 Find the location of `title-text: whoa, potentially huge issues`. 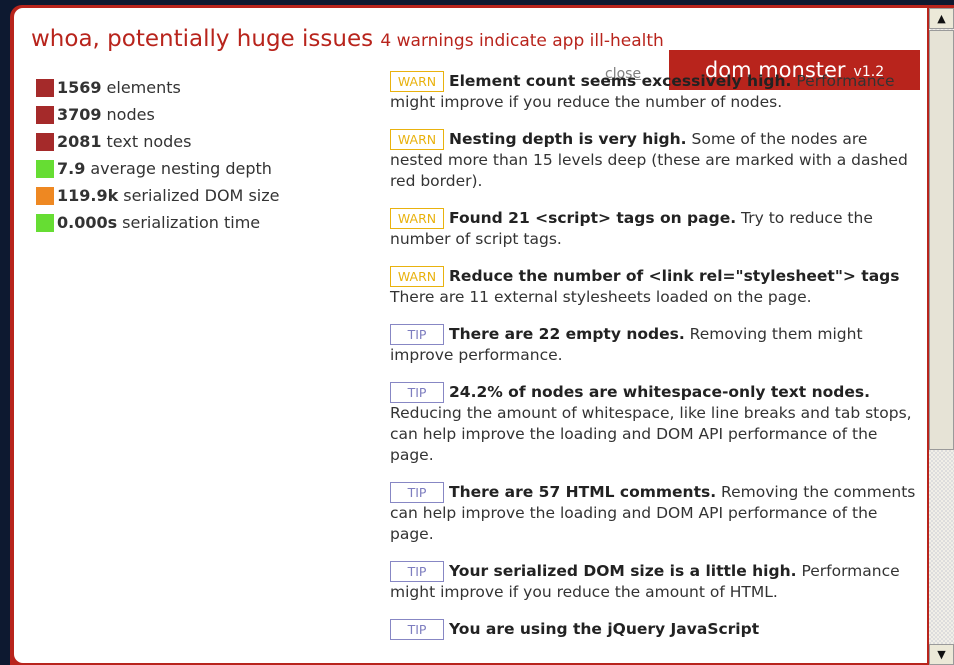

title-text: whoa, potentially huge issues is located at coordinates (202, 39).